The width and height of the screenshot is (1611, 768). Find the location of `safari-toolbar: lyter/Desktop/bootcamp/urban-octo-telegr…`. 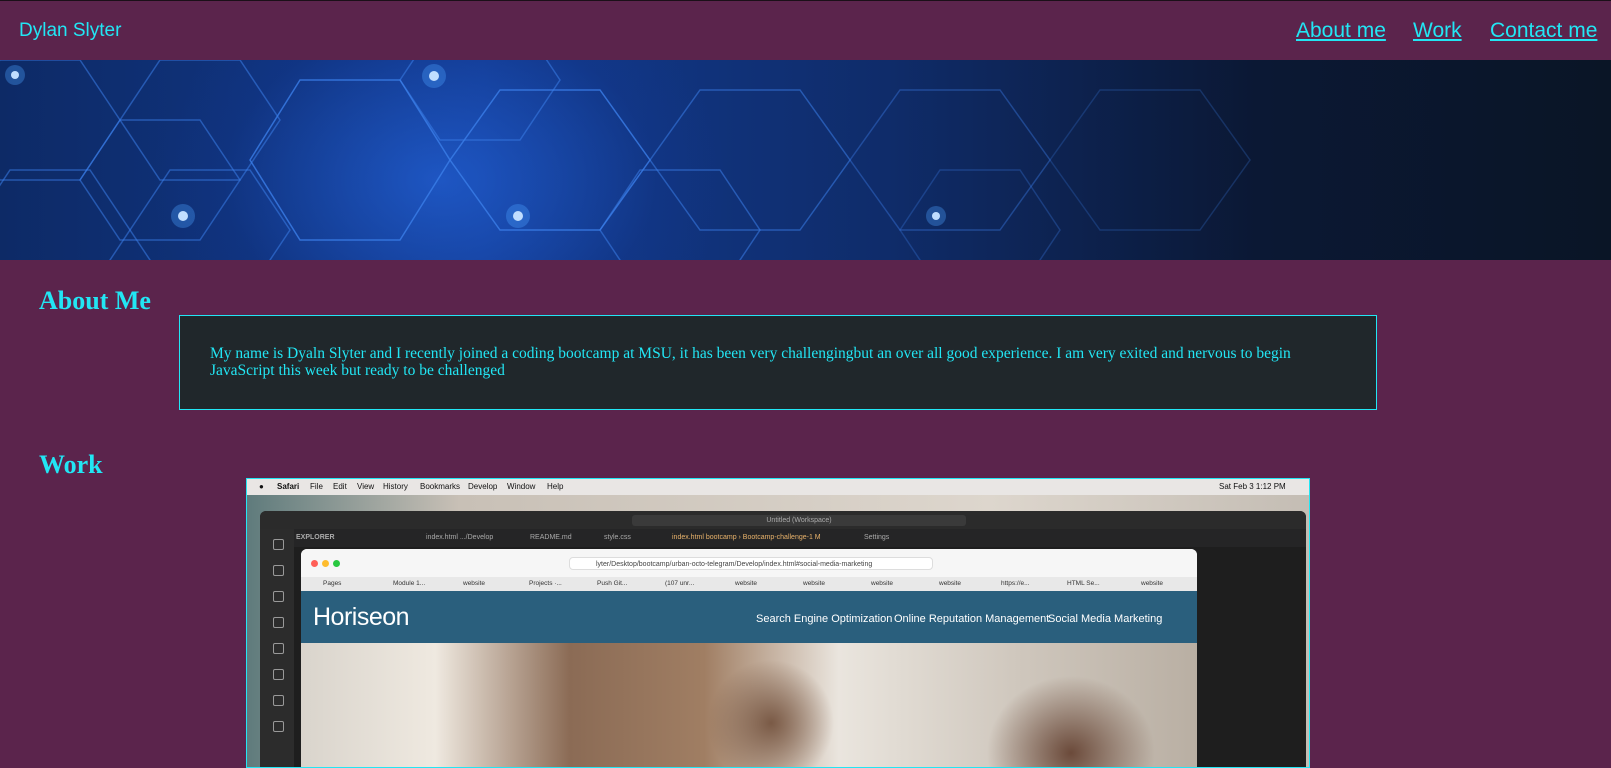

safari-toolbar: lyter/Desktop/bootcamp/urban-octo-telegr… is located at coordinates (749, 563).